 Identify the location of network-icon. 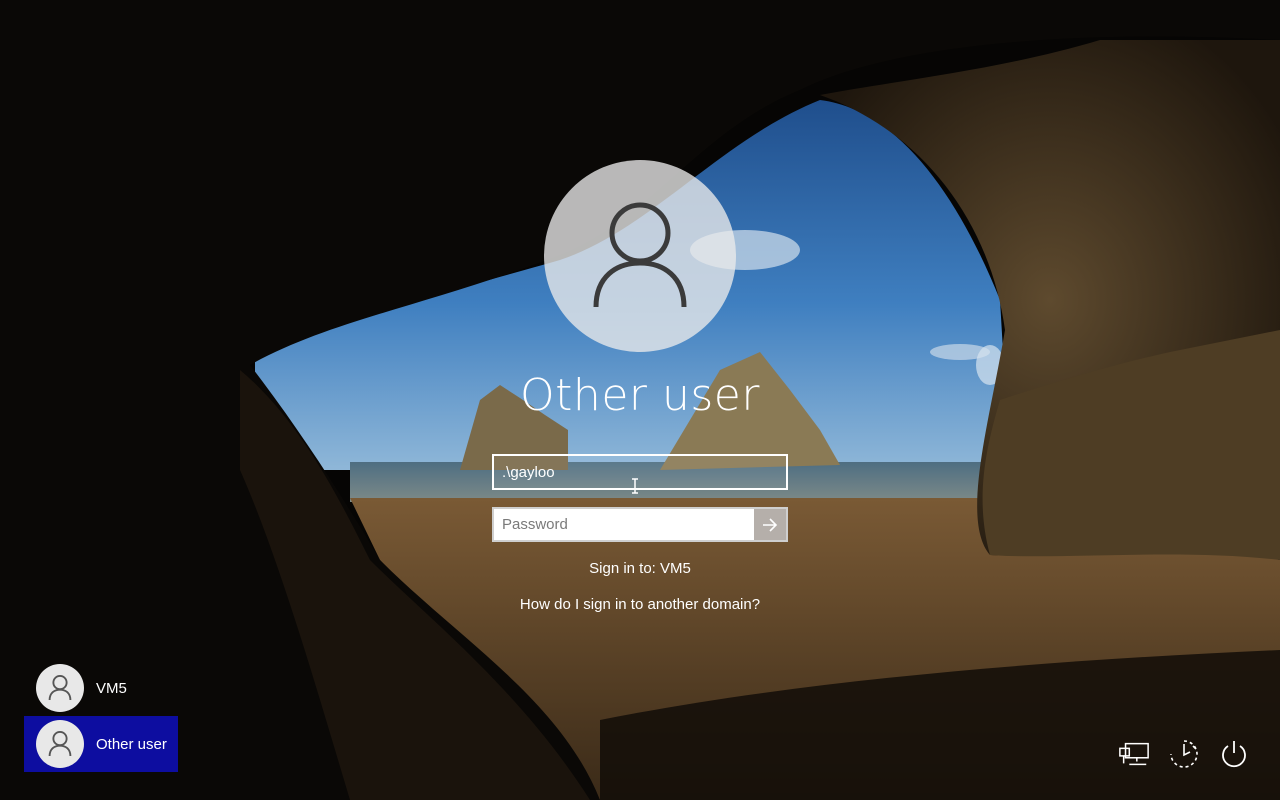
(1134, 754).